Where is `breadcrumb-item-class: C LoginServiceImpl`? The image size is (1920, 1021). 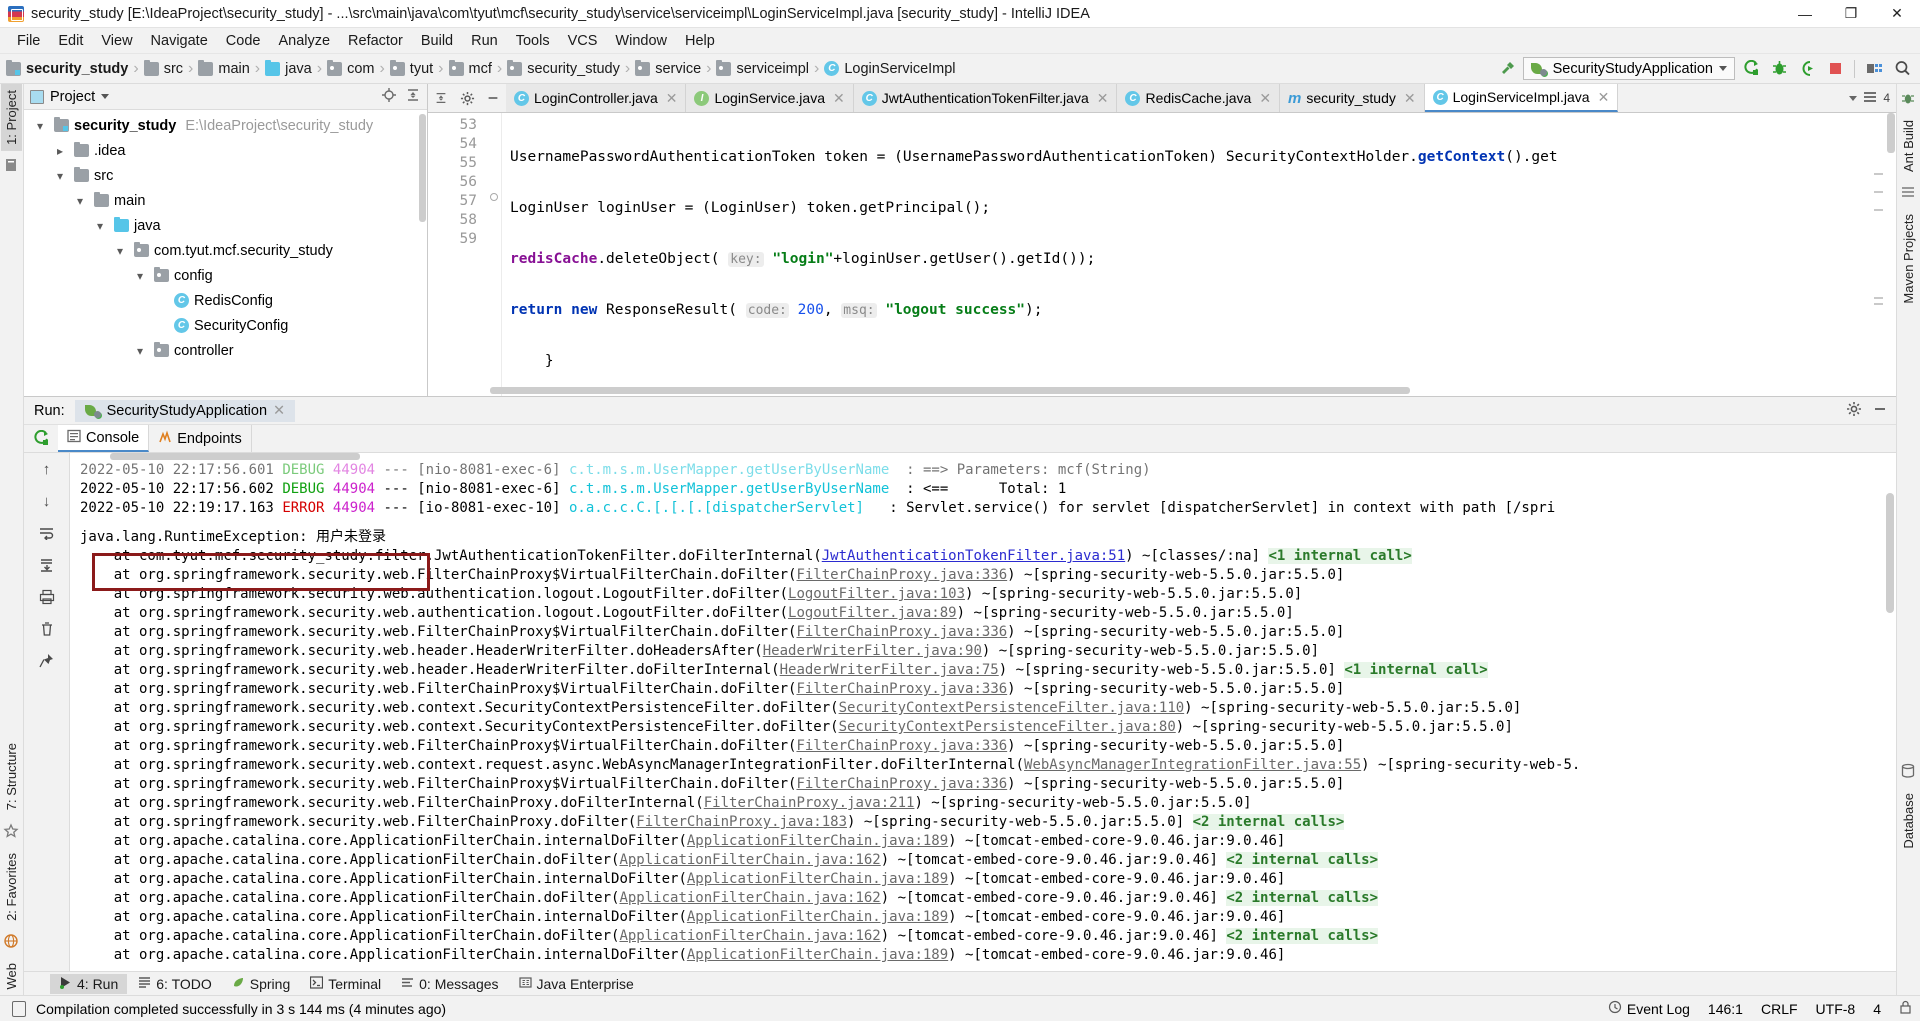 breadcrumb-item-class: C LoginServiceImpl is located at coordinates (890, 69).